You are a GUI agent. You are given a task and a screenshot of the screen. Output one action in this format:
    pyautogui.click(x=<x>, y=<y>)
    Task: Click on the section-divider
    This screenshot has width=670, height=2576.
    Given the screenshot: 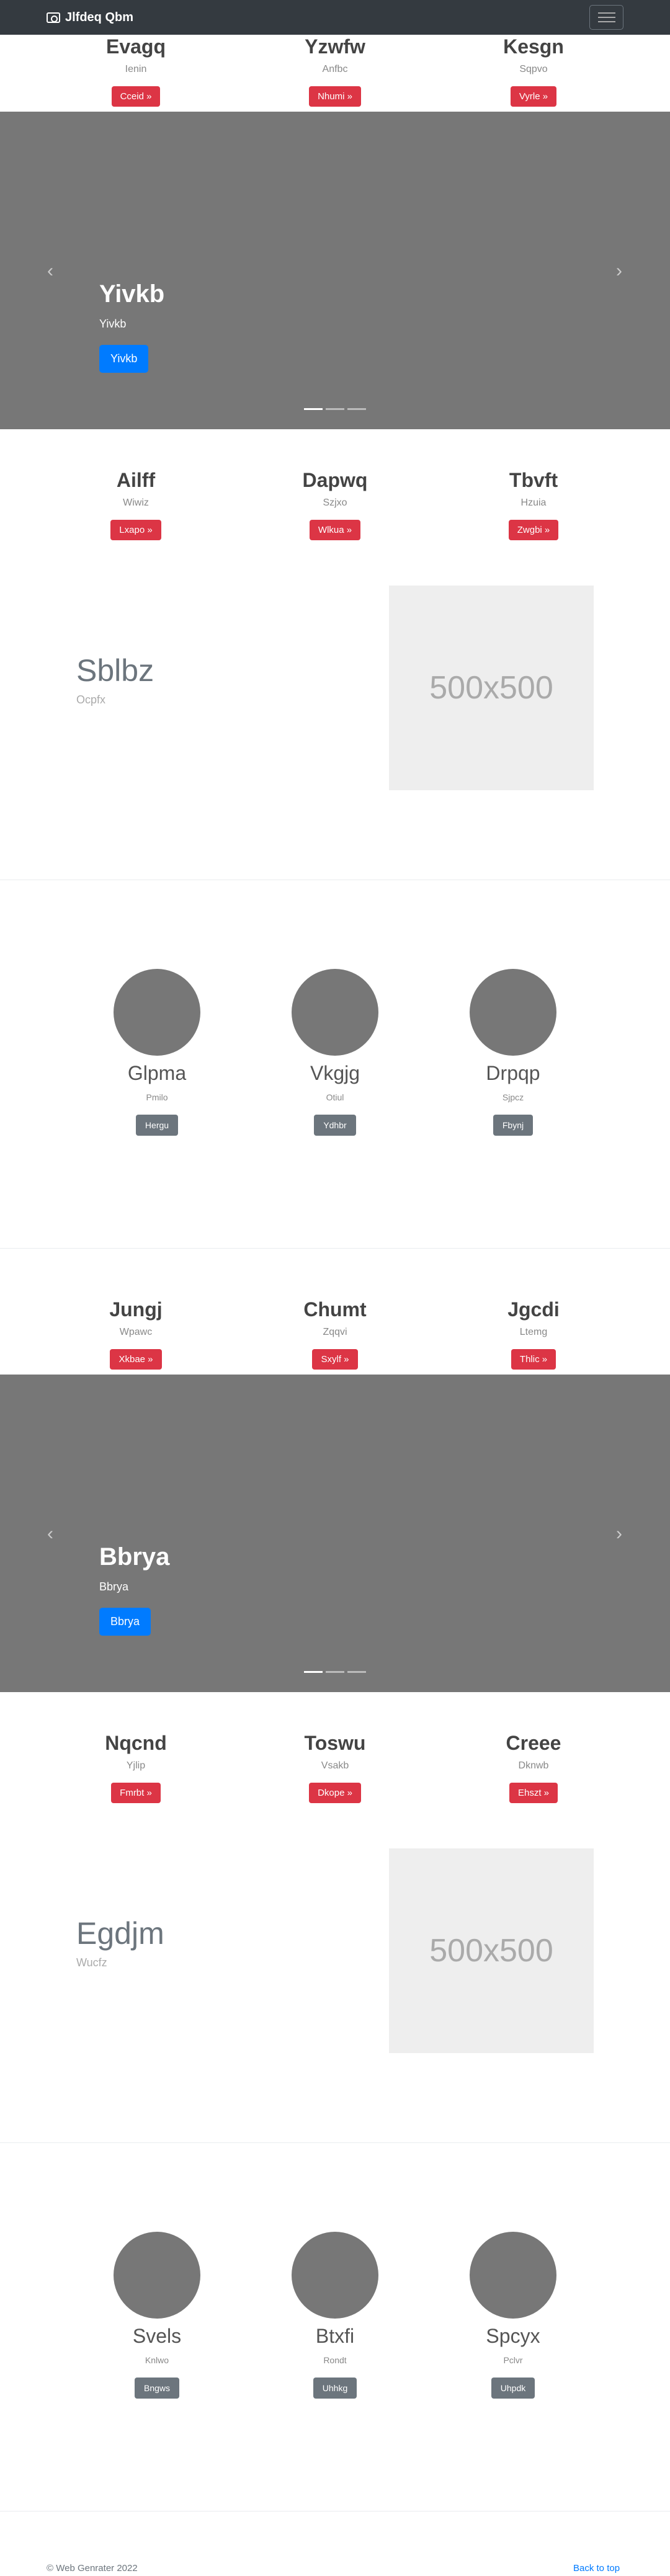 What is the action you would take?
    pyautogui.click(x=335, y=2142)
    